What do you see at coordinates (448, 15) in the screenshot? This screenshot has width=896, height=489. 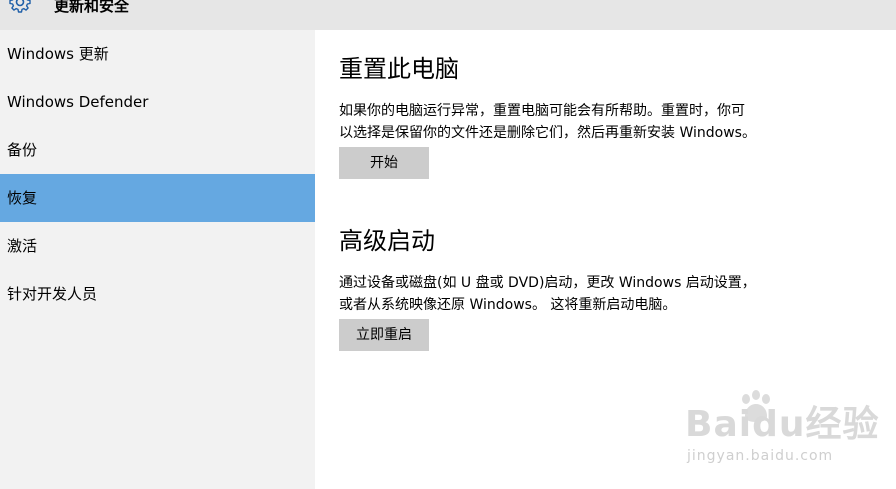 I see `title-bar: 更新和安全` at bounding box center [448, 15].